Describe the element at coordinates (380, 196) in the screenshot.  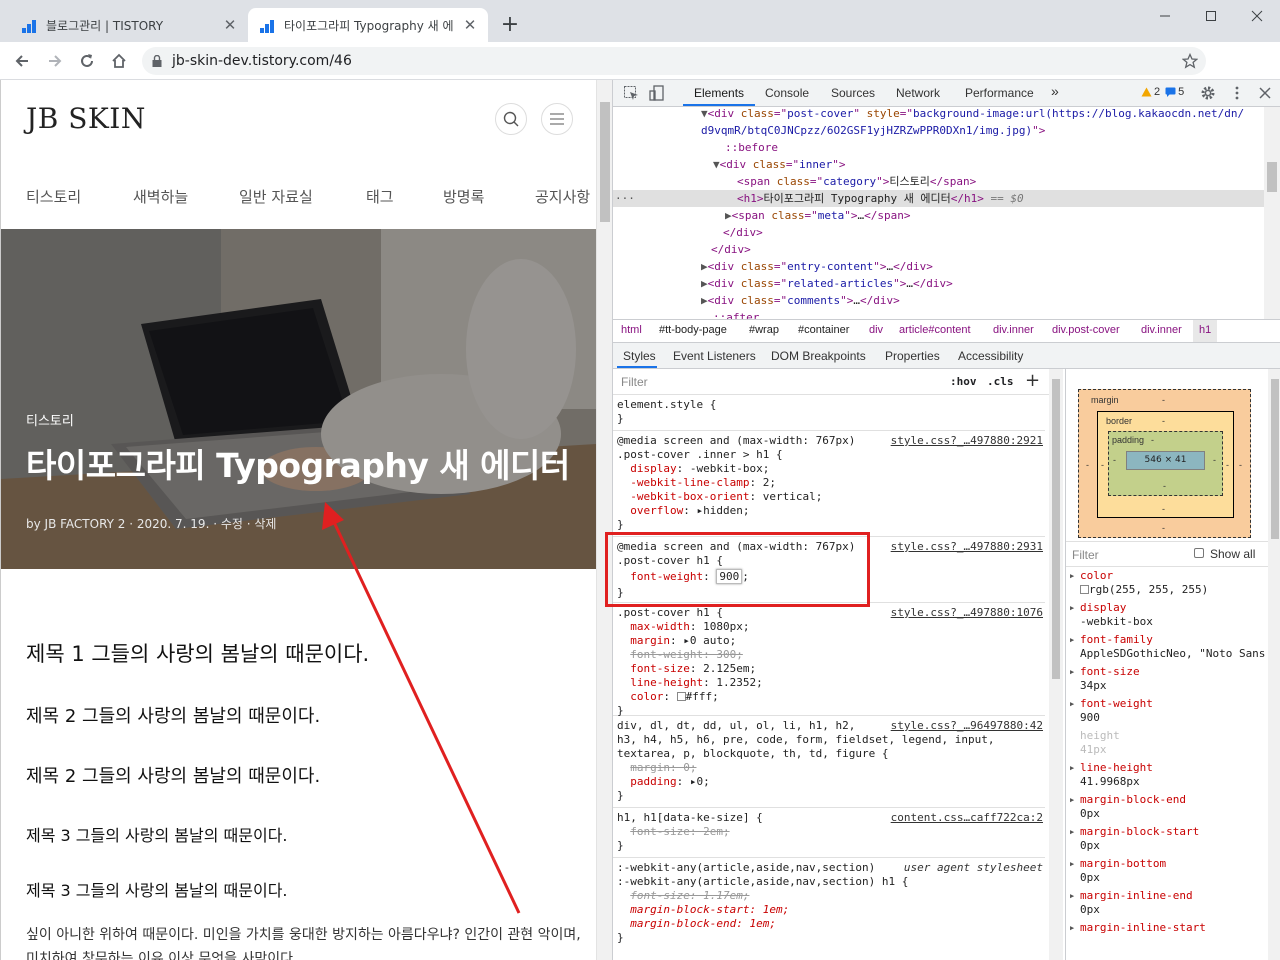
I see `nav-item-tags: 태그` at that location.